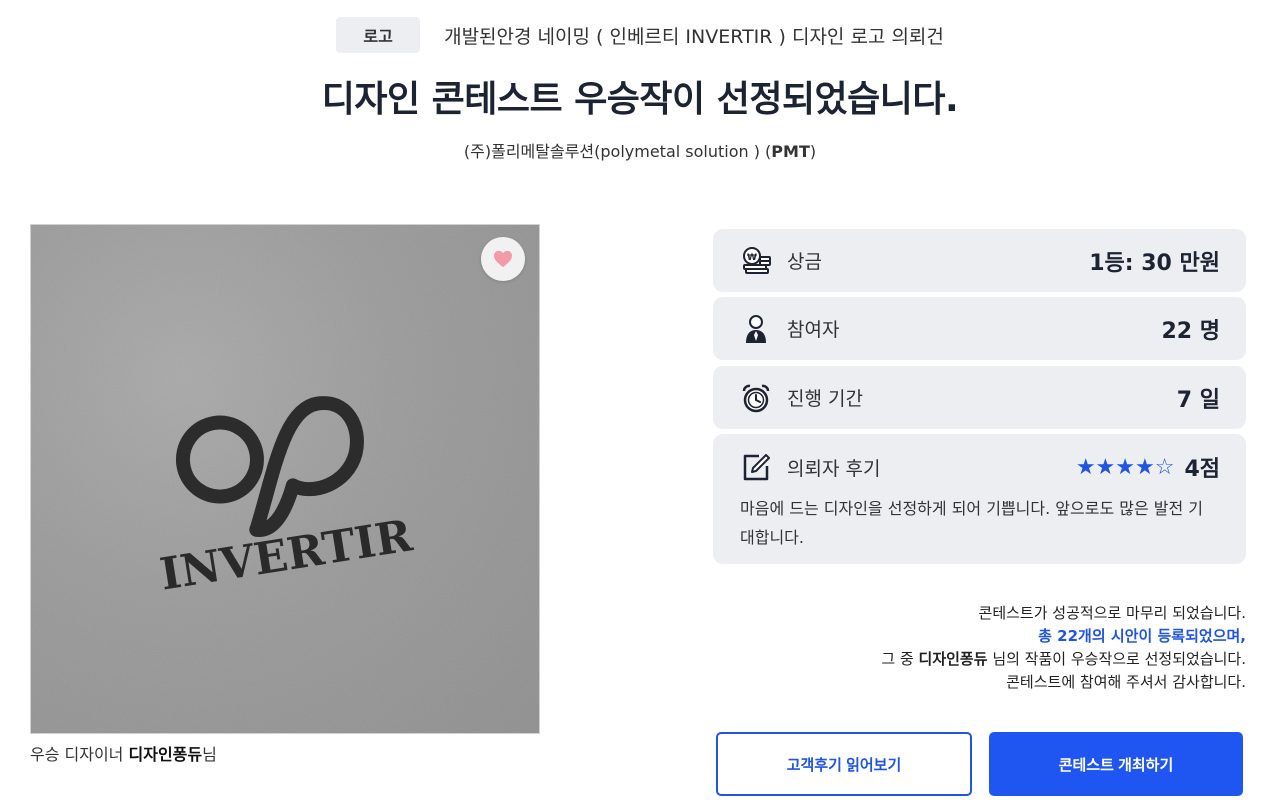 The height and width of the screenshot is (810, 1280). What do you see at coordinates (979, 397) in the screenshot?
I see `duration-card: 진행 기간 7 일` at bounding box center [979, 397].